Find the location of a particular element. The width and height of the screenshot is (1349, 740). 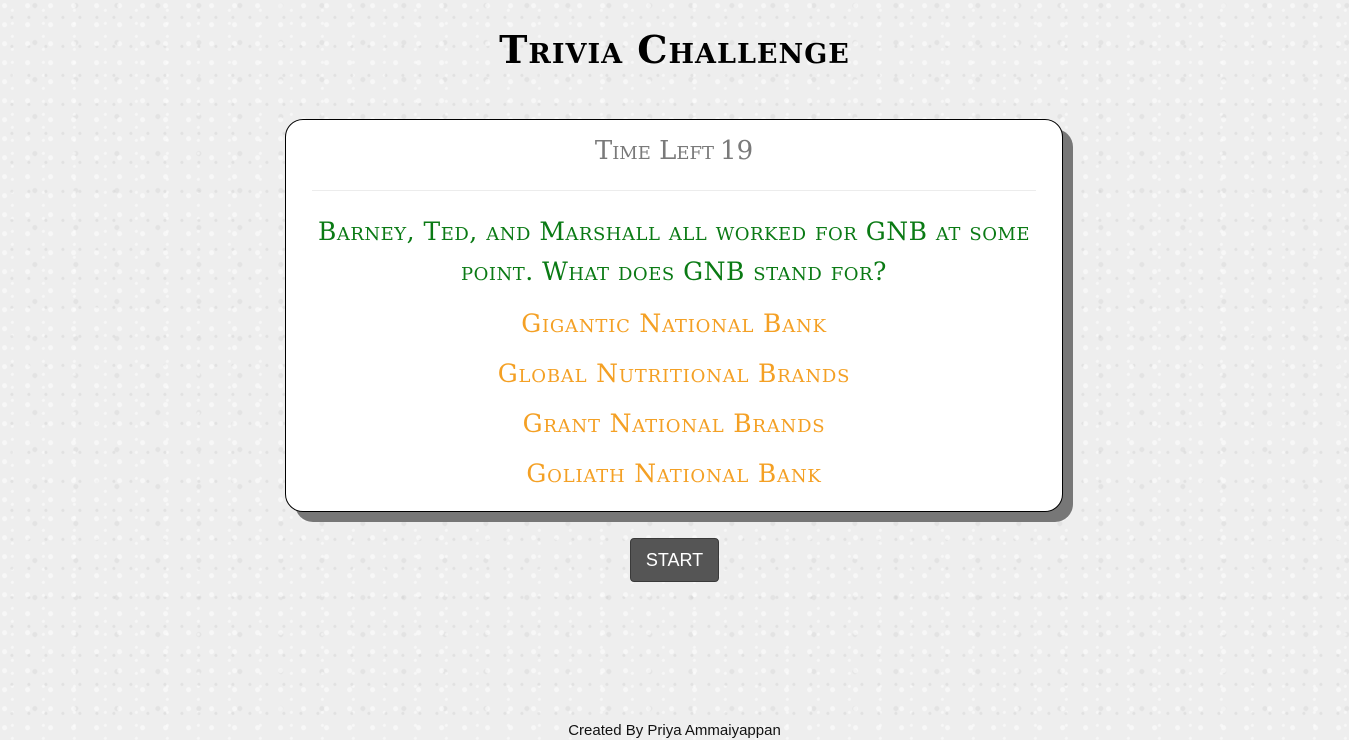

timer-label: Time Left is located at coordinates (654, 151).